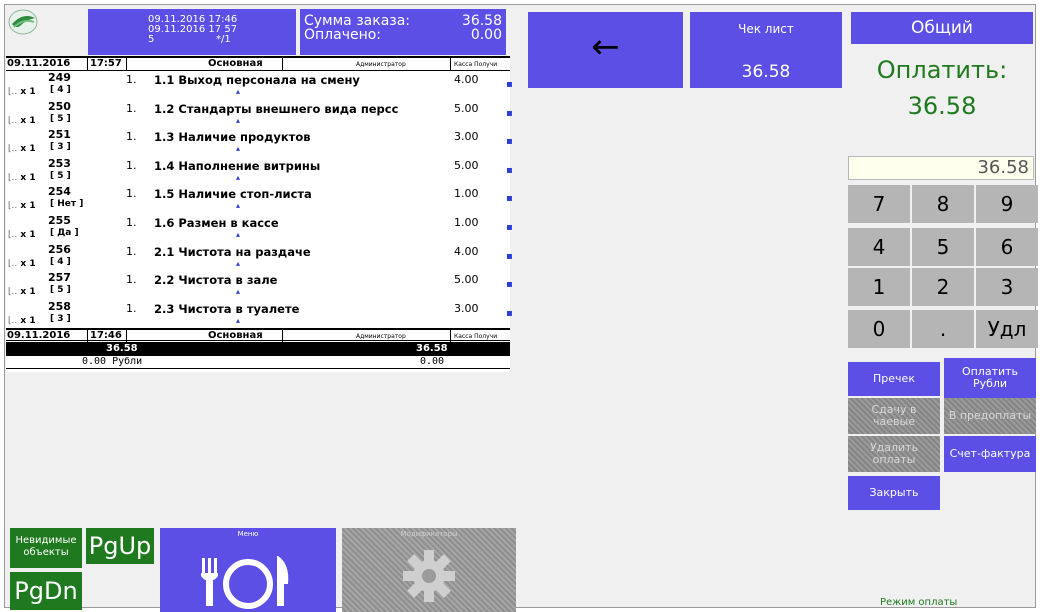 The height and width of the screenshot is (612, 1040). I want to click on delete-payments-button: Удалить оплаты, so click(894, 454).